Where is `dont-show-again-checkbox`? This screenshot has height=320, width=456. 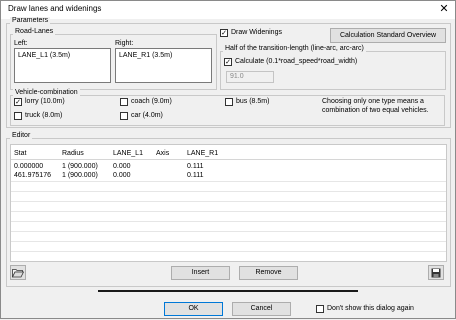 dont-show-again-checkbox is located at coordinates (320, 309).